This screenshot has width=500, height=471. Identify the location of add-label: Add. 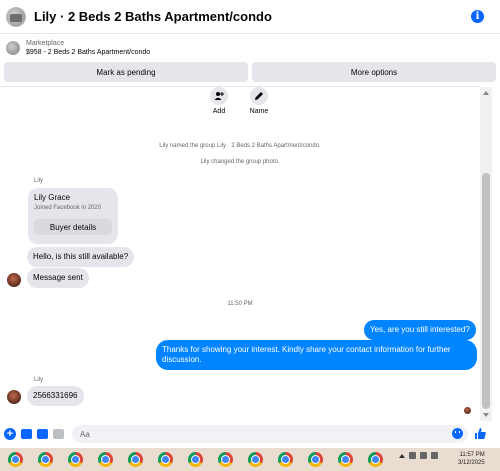
(219, 111).